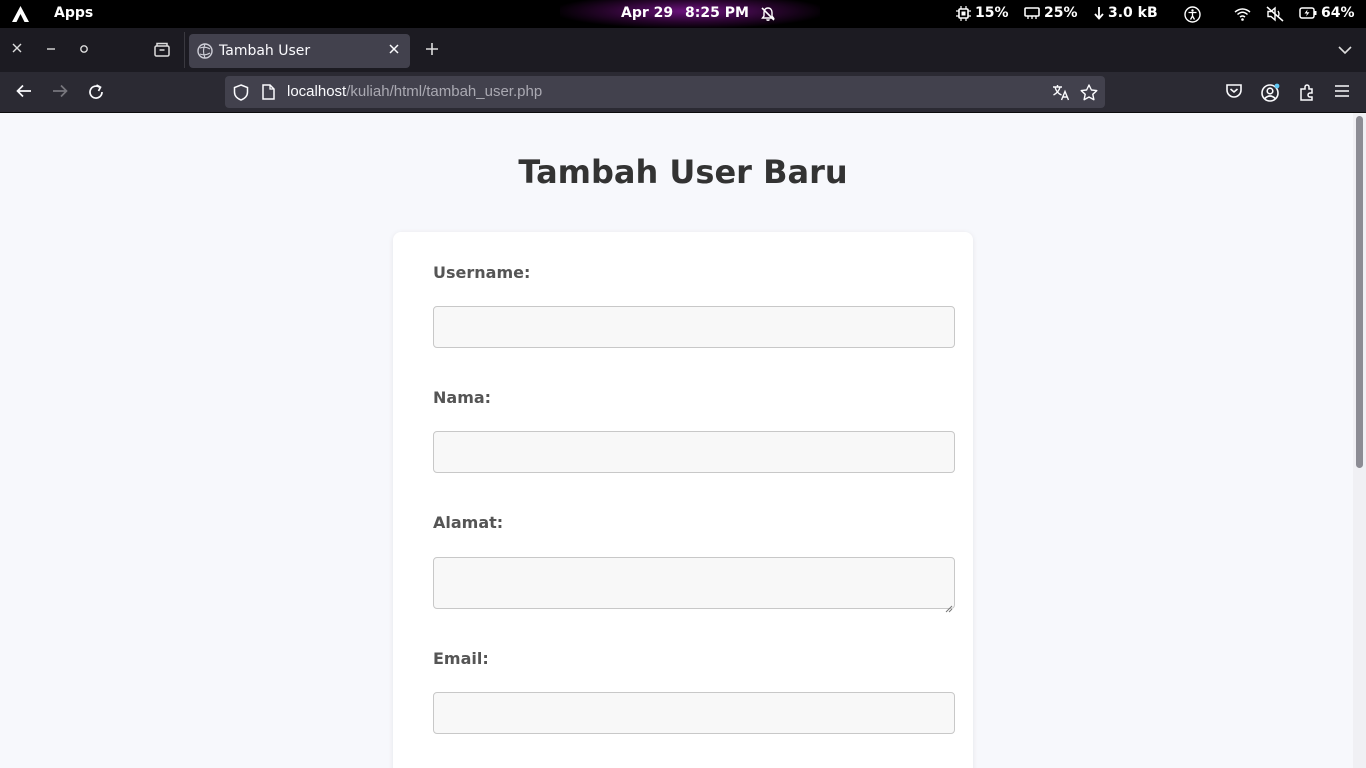 This screenshot has width=1366, height=768. Describe the element at coordinates (51, 50) in the screenshot. I see `window-minimize-icon` at that location.